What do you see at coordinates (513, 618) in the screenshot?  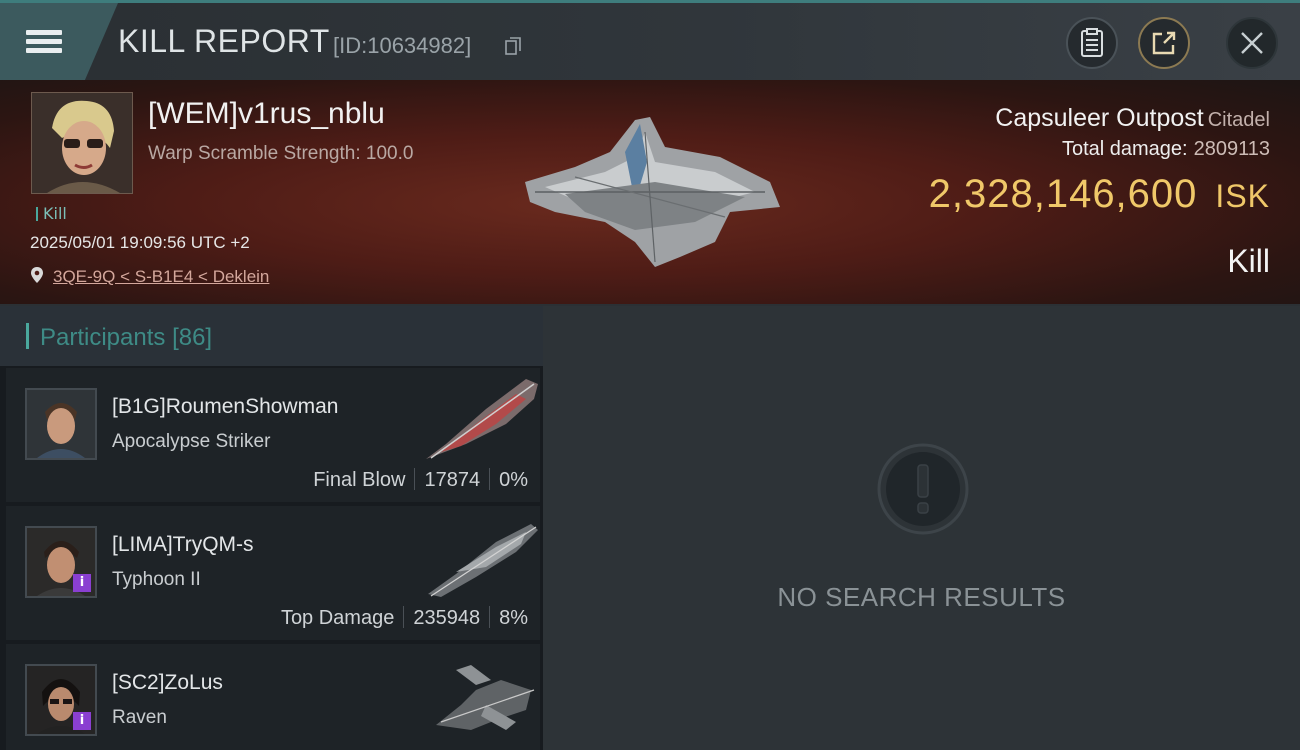 I see `participant-percent: 8%` at bounding box center [513, 618].